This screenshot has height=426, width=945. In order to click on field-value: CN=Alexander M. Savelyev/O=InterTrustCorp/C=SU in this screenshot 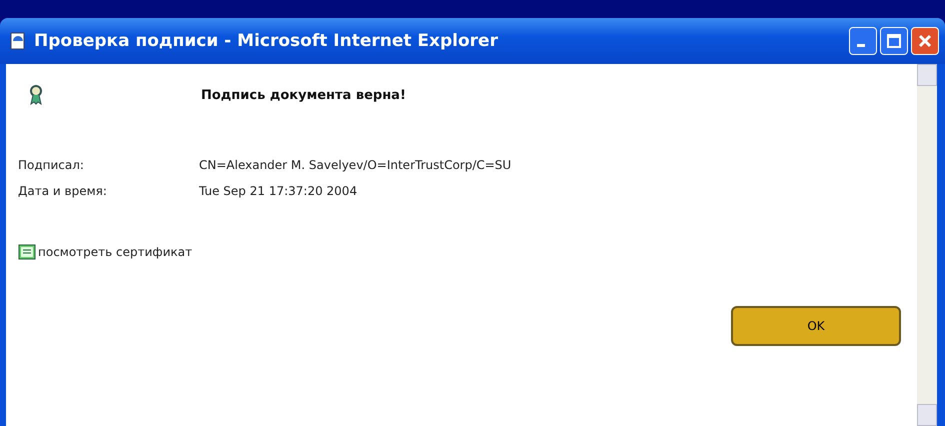, I will do `click(355, 165)`.